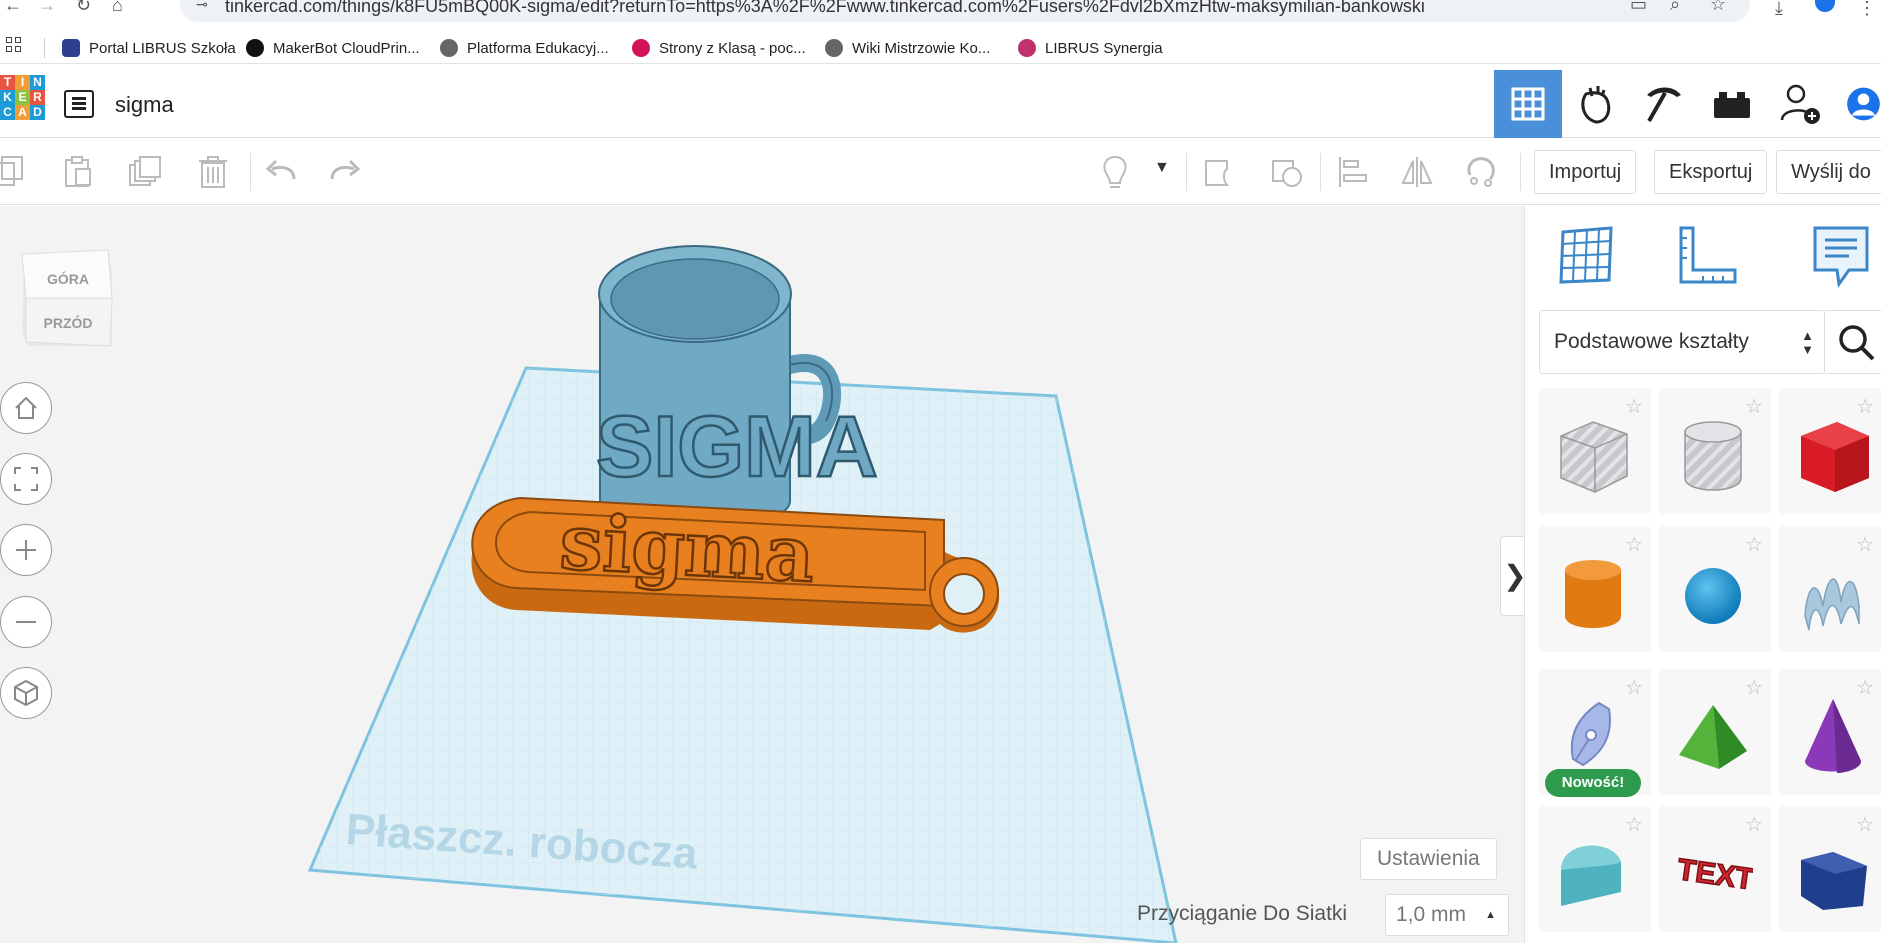 This screenshot has width=1881, height=943. I want to click on shape-category-select: Podstawowe kształty ▲ ▼, so click(1682, 342).